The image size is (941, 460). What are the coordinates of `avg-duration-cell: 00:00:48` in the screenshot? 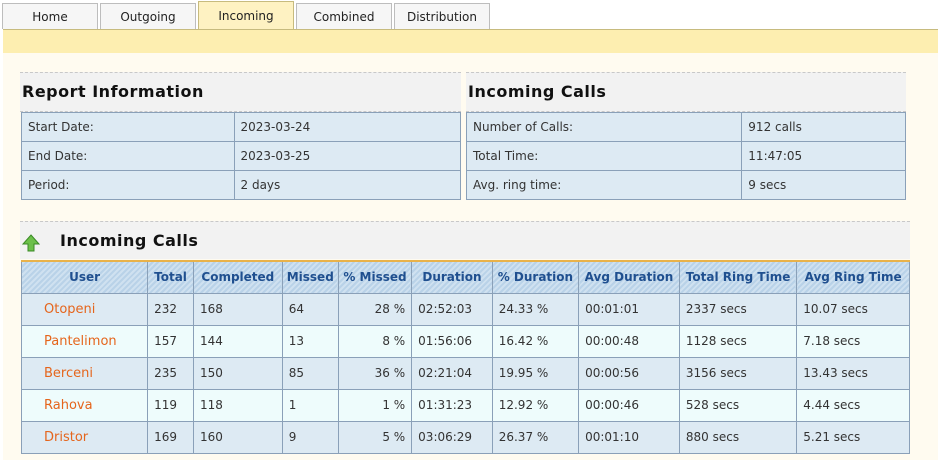 It's located at (629, 341).